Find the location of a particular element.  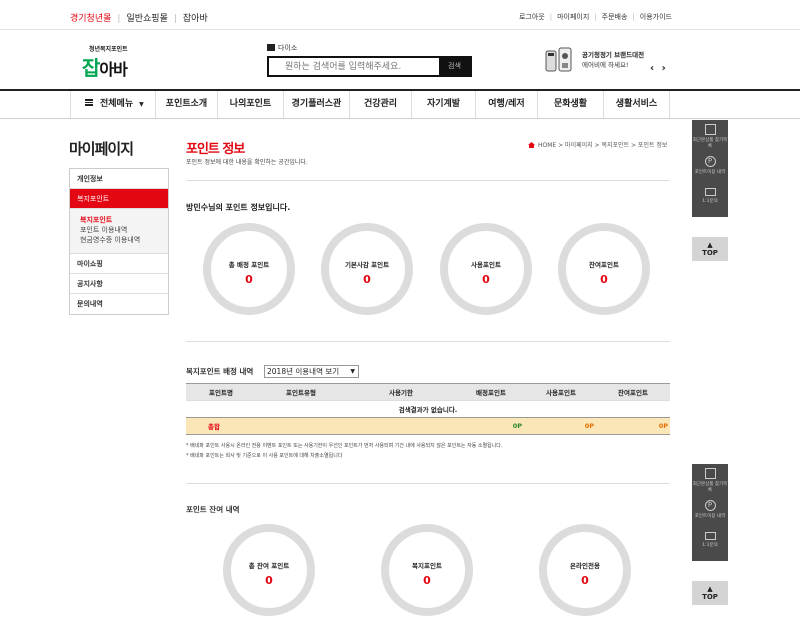

site-switcher: 경기청년몰 | 일반쇼핑몰 | 잡아바 is located at coordinates (139, 19).